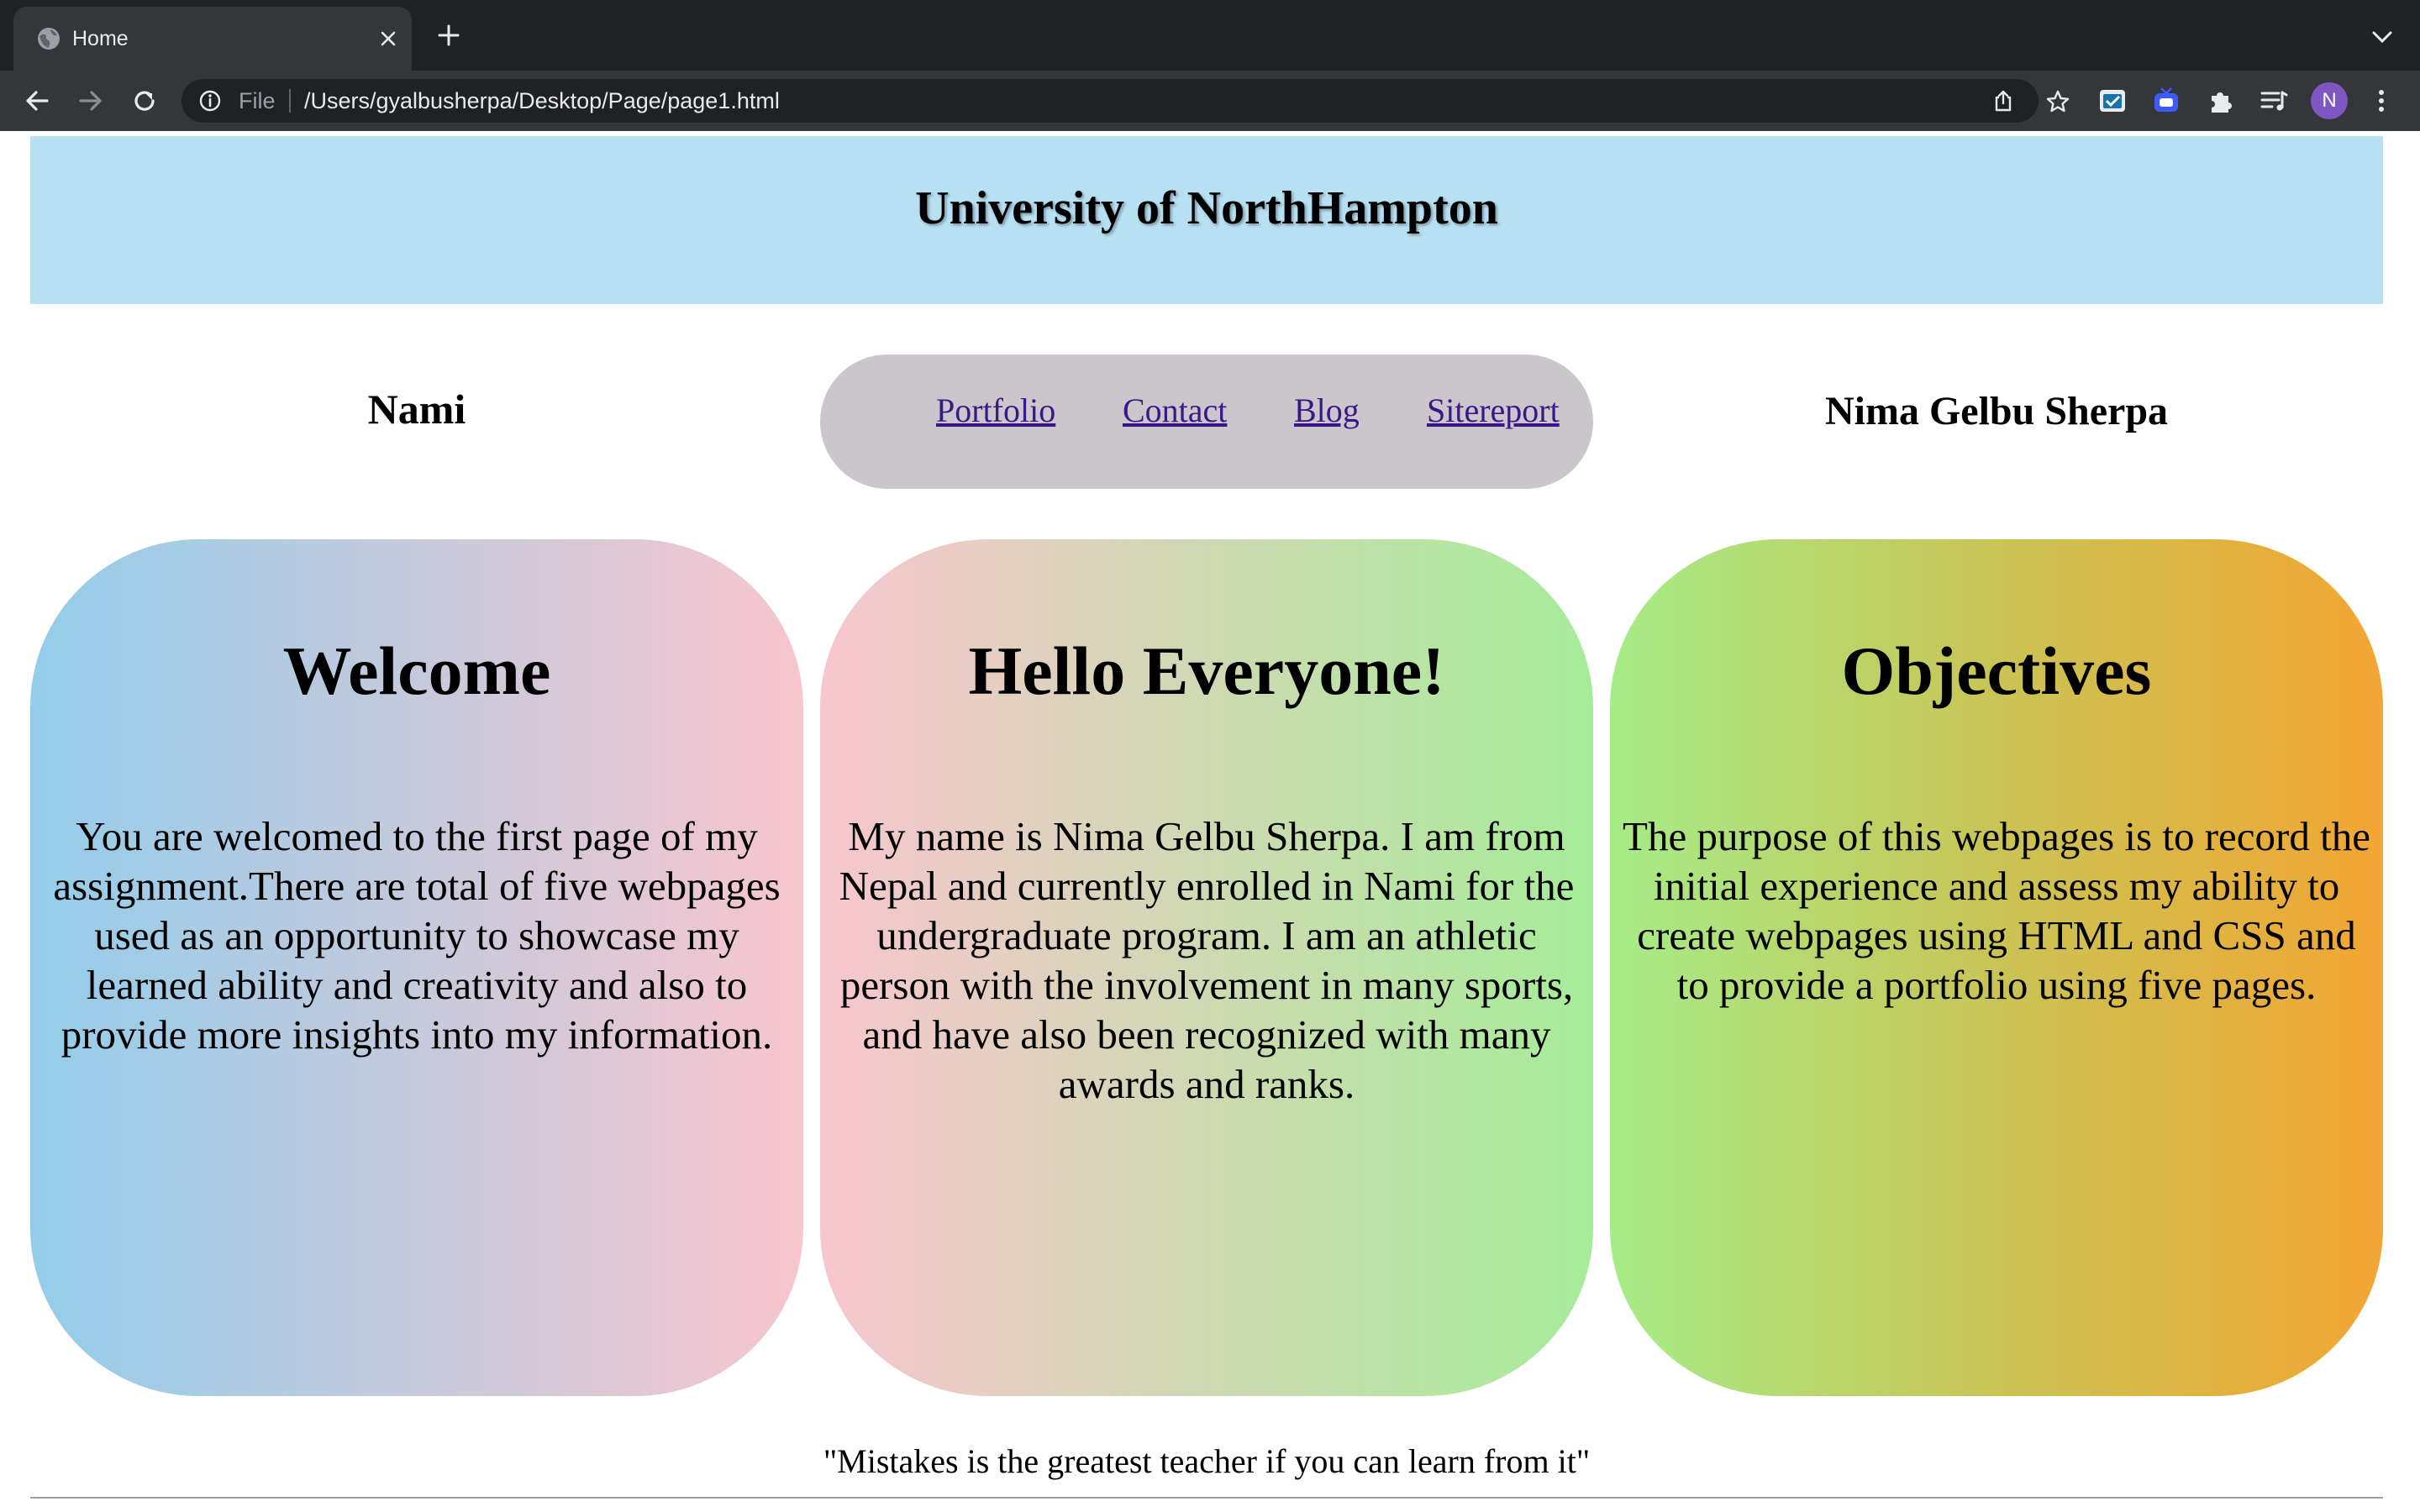 This screenshot has width=2420, height=1512. Describe the element at coordinates (1210, 35) in the screenshot. I see `browser-tab-strip: Home` at that location.